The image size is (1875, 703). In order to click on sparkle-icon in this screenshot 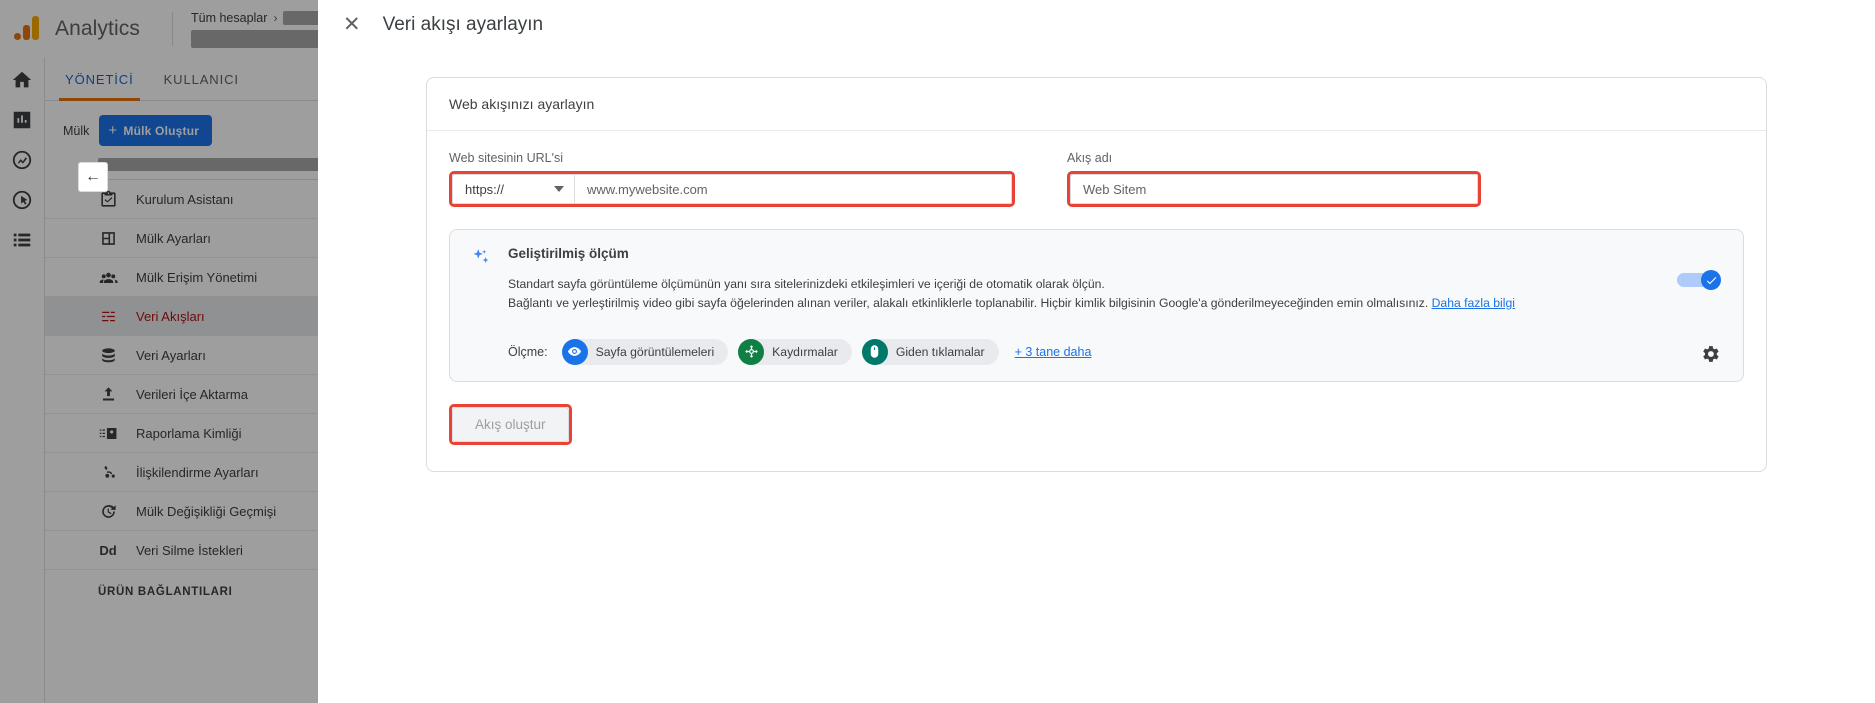, I will do `click(481, 258)`.